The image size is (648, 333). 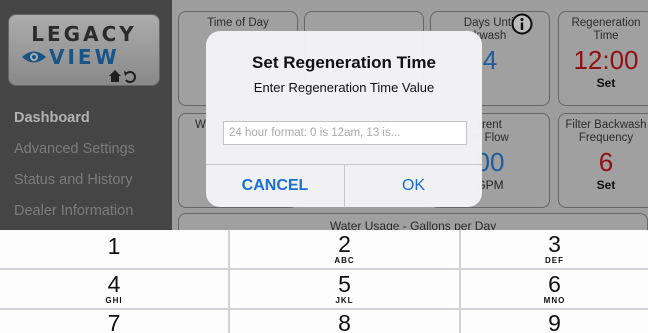 What do you see at coordinates (344, 260) in the screenshot?
I see `key-letters: ABC` at bounding box center [344, 260].